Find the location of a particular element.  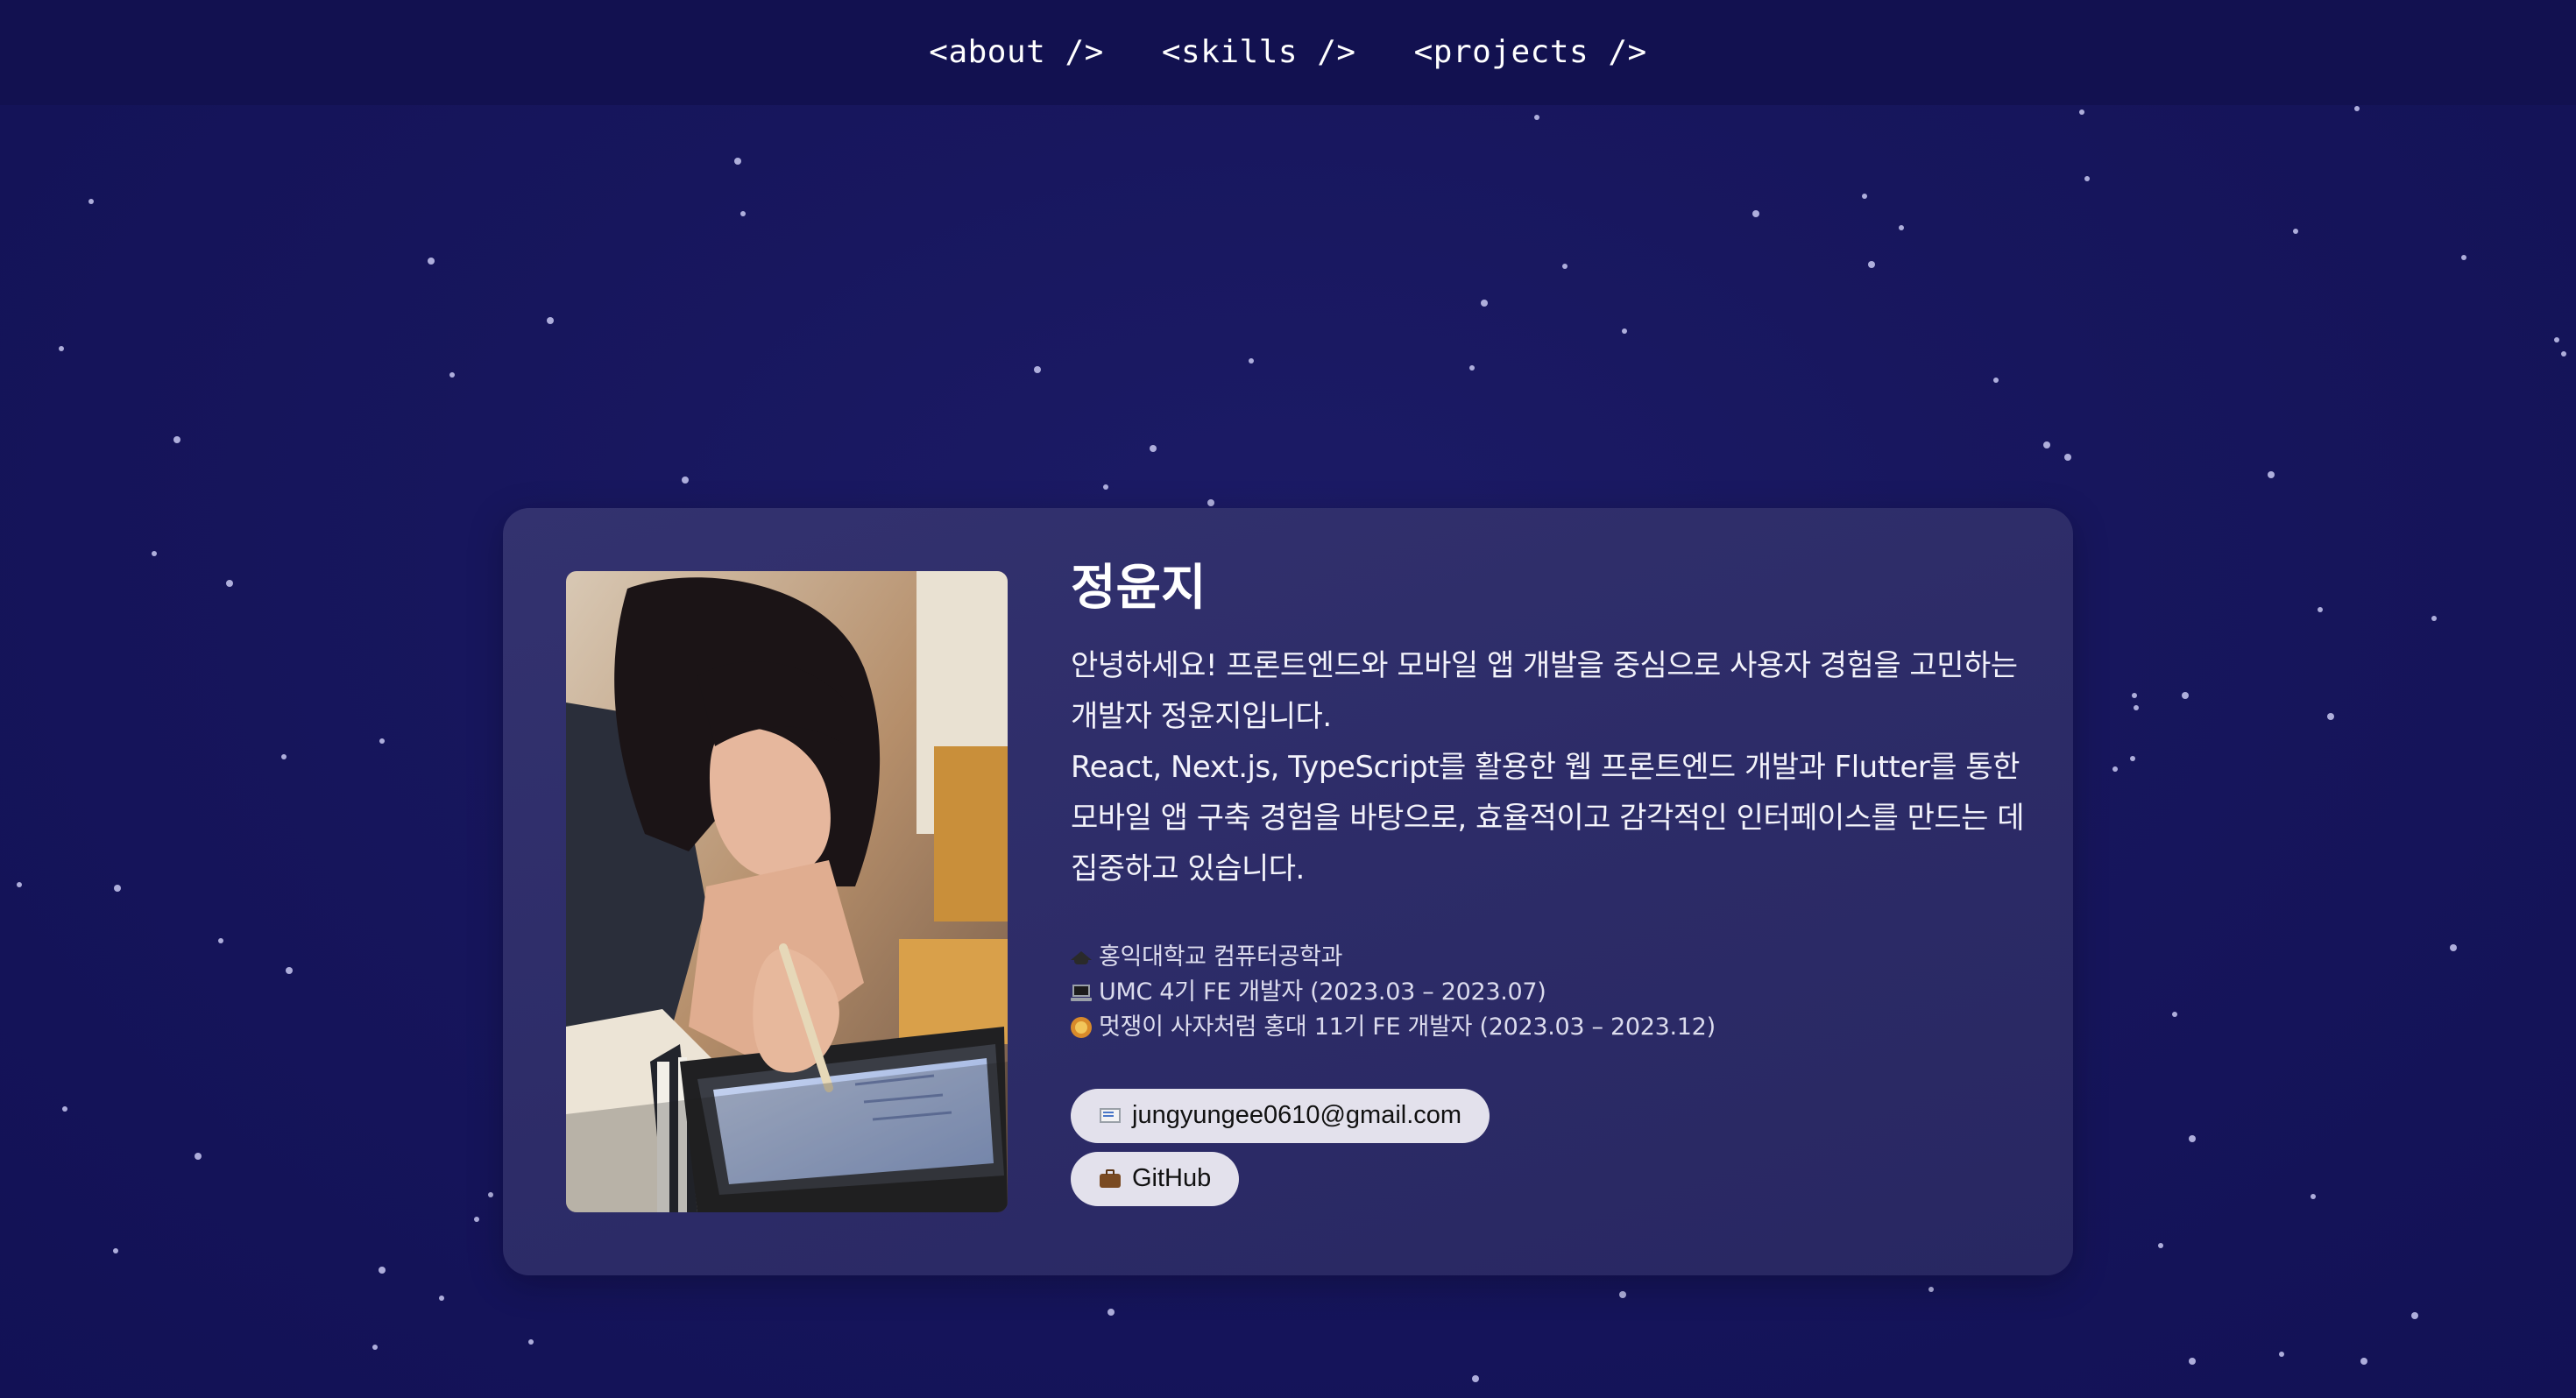

github-label: GitHub is located at coordinates (1172, 1178).